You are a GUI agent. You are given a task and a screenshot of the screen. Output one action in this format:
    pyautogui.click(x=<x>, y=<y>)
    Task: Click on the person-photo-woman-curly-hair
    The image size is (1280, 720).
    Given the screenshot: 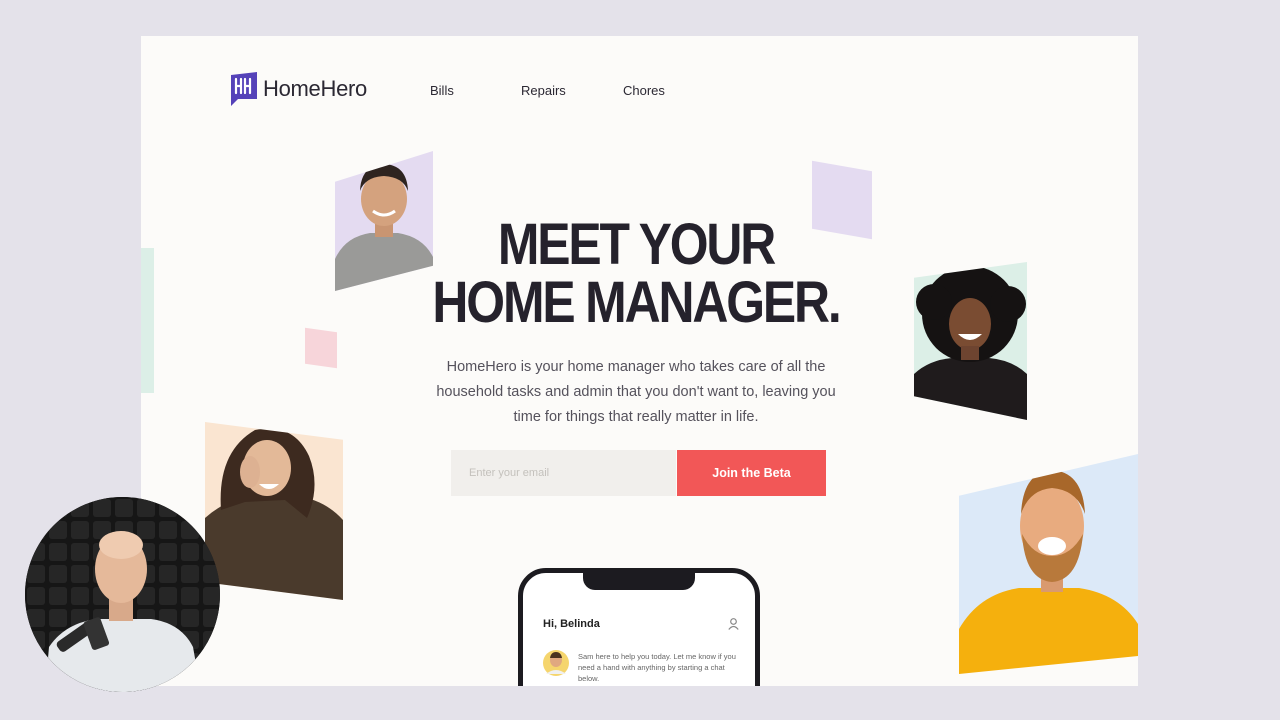 What is the action you would take?
    pyautogui.click(x=970, y=341)
    